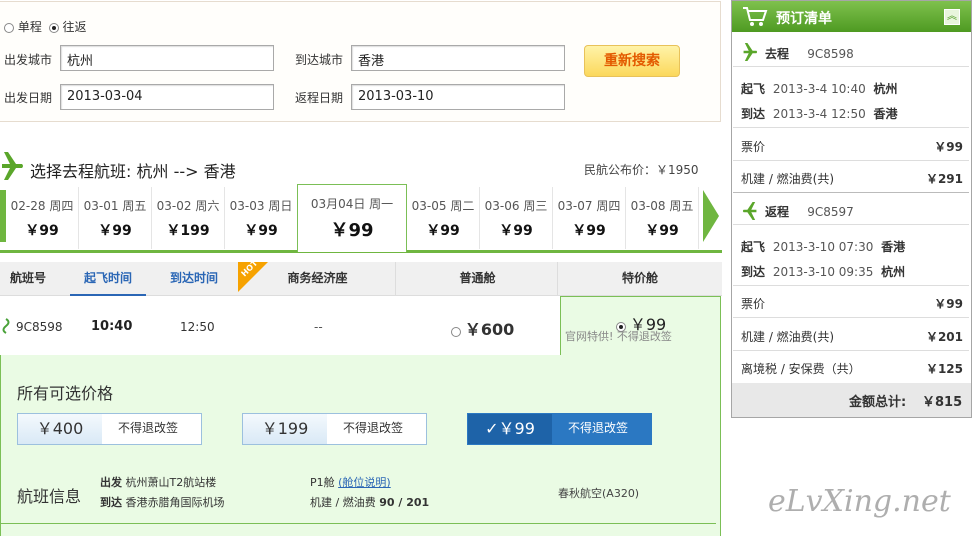  I want to click on date-cell: 03-02 周六 ￥199, so click(188, 218).